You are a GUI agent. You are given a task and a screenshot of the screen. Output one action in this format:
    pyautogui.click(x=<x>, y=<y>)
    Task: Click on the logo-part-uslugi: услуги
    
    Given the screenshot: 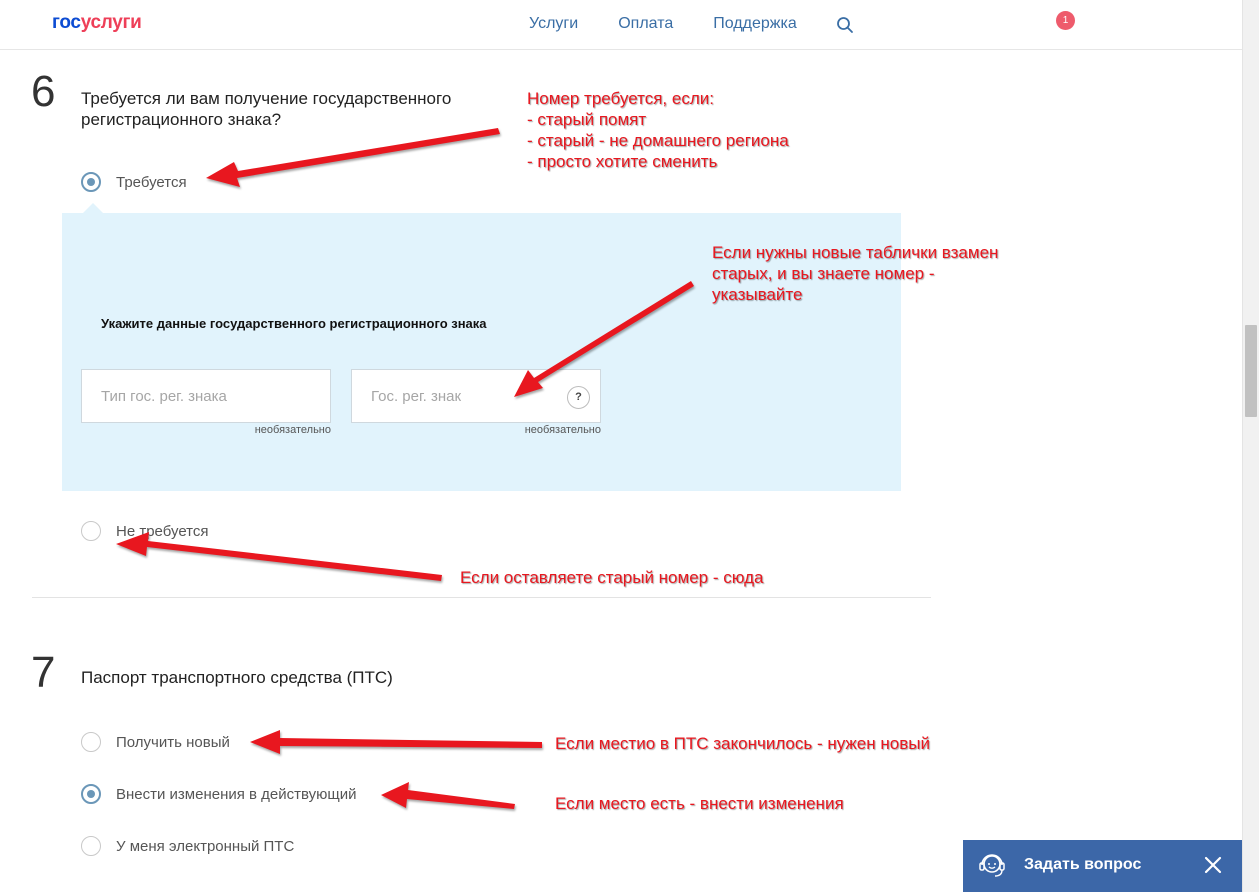 What is the action you would take?
    pyautogui.click(x=111, y=22)
    